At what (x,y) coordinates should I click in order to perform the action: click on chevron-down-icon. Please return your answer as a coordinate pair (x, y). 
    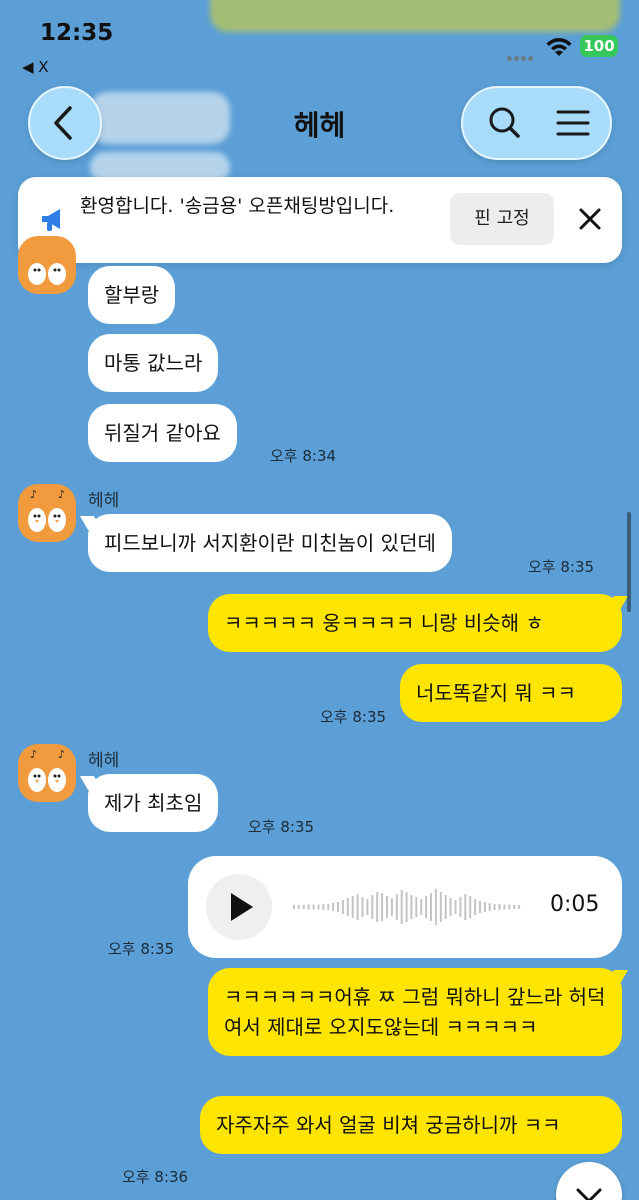
    Looking at the image, I should click on (589, 1194).